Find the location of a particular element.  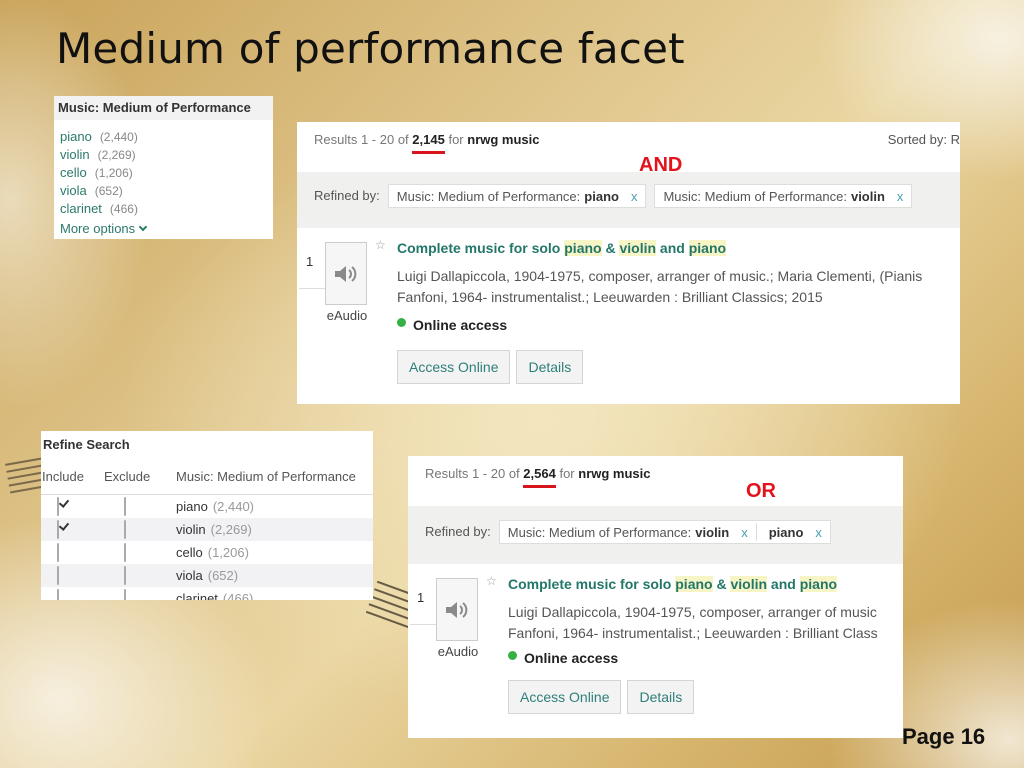

table-row: clarinet (466) is located at coordinates (207, 593).